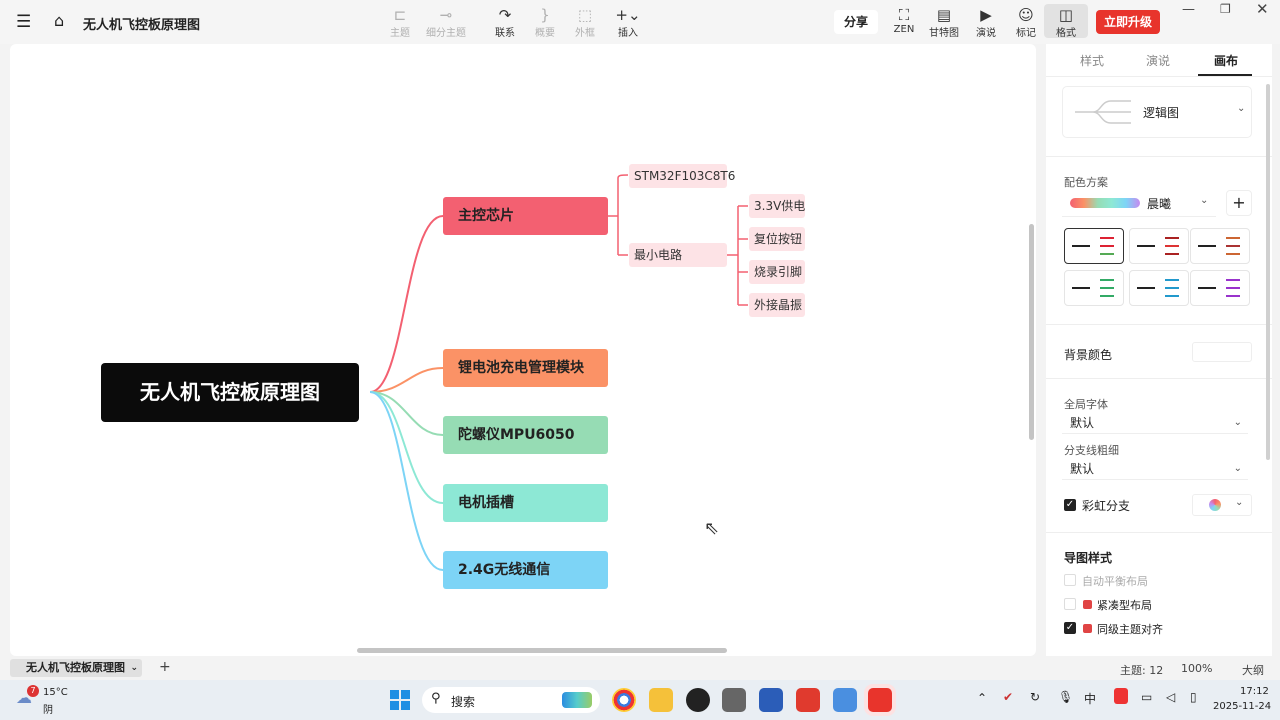 This screenshot has width=1280, height=720. Describe the element at coordinates (33, 691) in the screenshot. I see `weather-badge: 7` at that location.